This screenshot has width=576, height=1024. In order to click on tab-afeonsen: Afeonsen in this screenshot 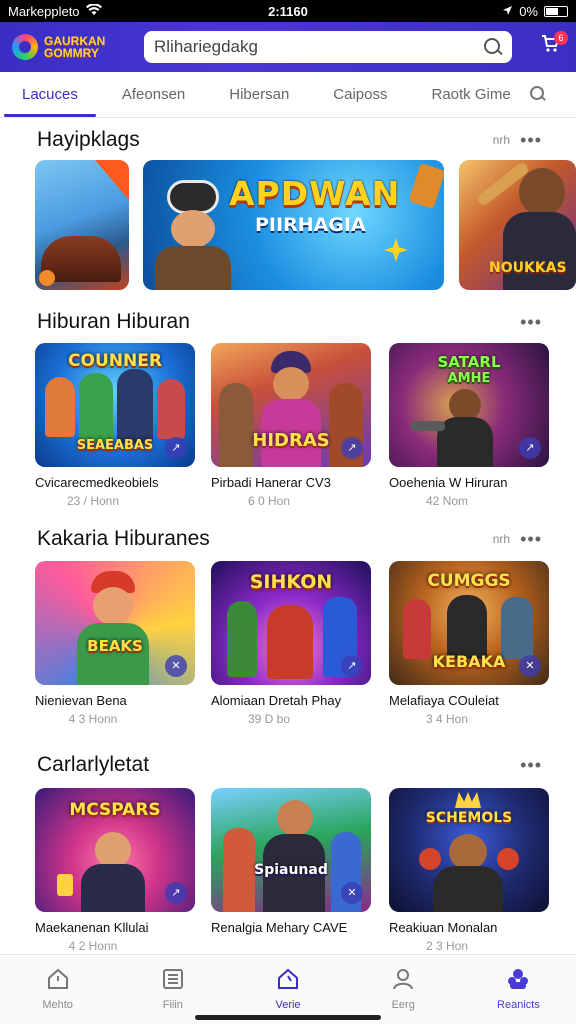, I will do `click(153, 94)`.